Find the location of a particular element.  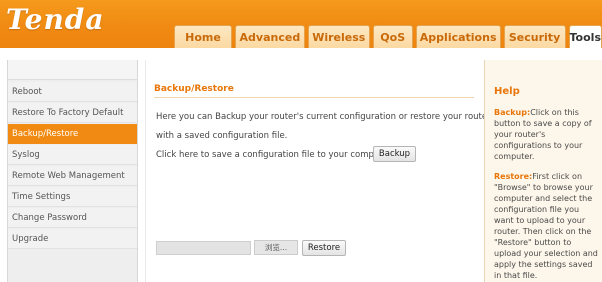

backup-button: Backup is located at coordinates (394, 154).